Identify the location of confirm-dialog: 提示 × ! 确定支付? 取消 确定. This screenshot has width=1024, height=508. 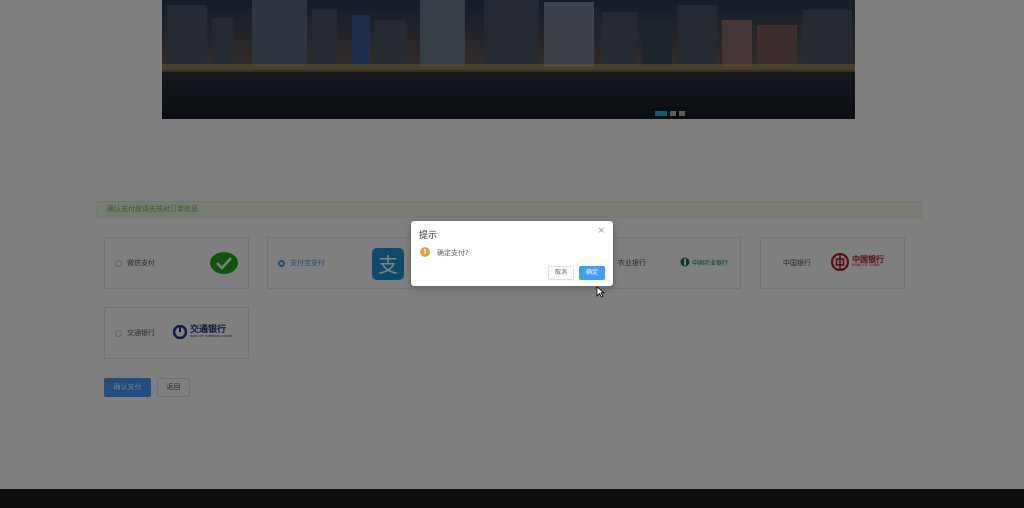
(512, 253).